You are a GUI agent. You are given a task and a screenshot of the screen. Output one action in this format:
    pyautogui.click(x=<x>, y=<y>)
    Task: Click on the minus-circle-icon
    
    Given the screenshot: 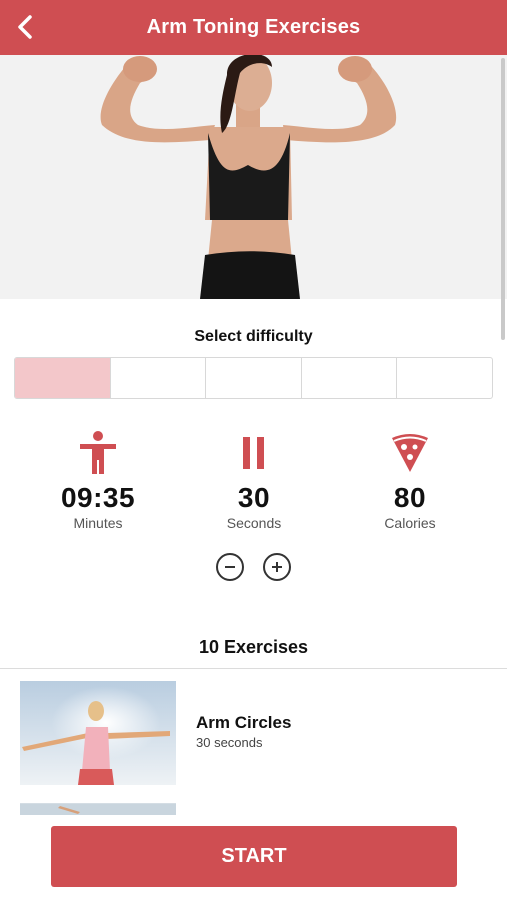 What is the action you would take?
    pyautogui.click(x=230, y=567)
    